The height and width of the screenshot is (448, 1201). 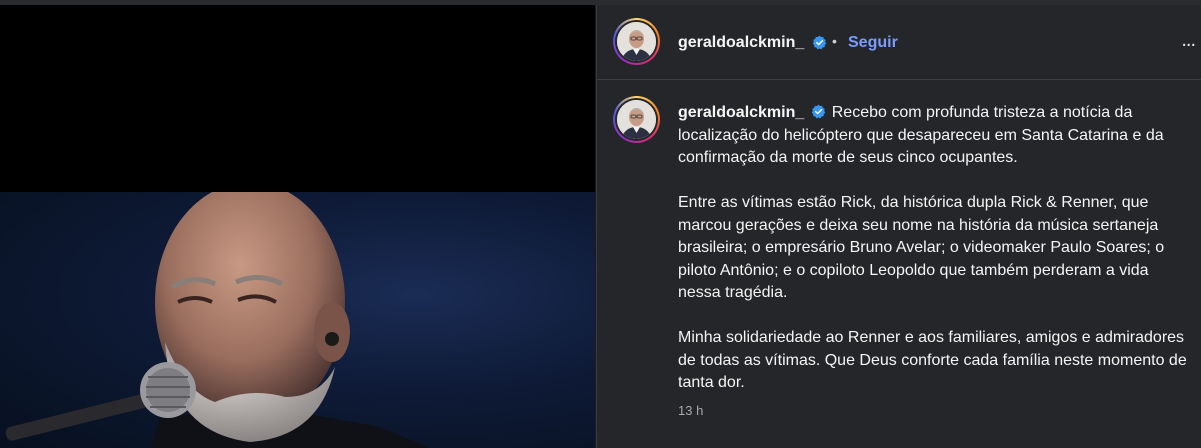 I want to click on avatar, so click(x=636, y=41).